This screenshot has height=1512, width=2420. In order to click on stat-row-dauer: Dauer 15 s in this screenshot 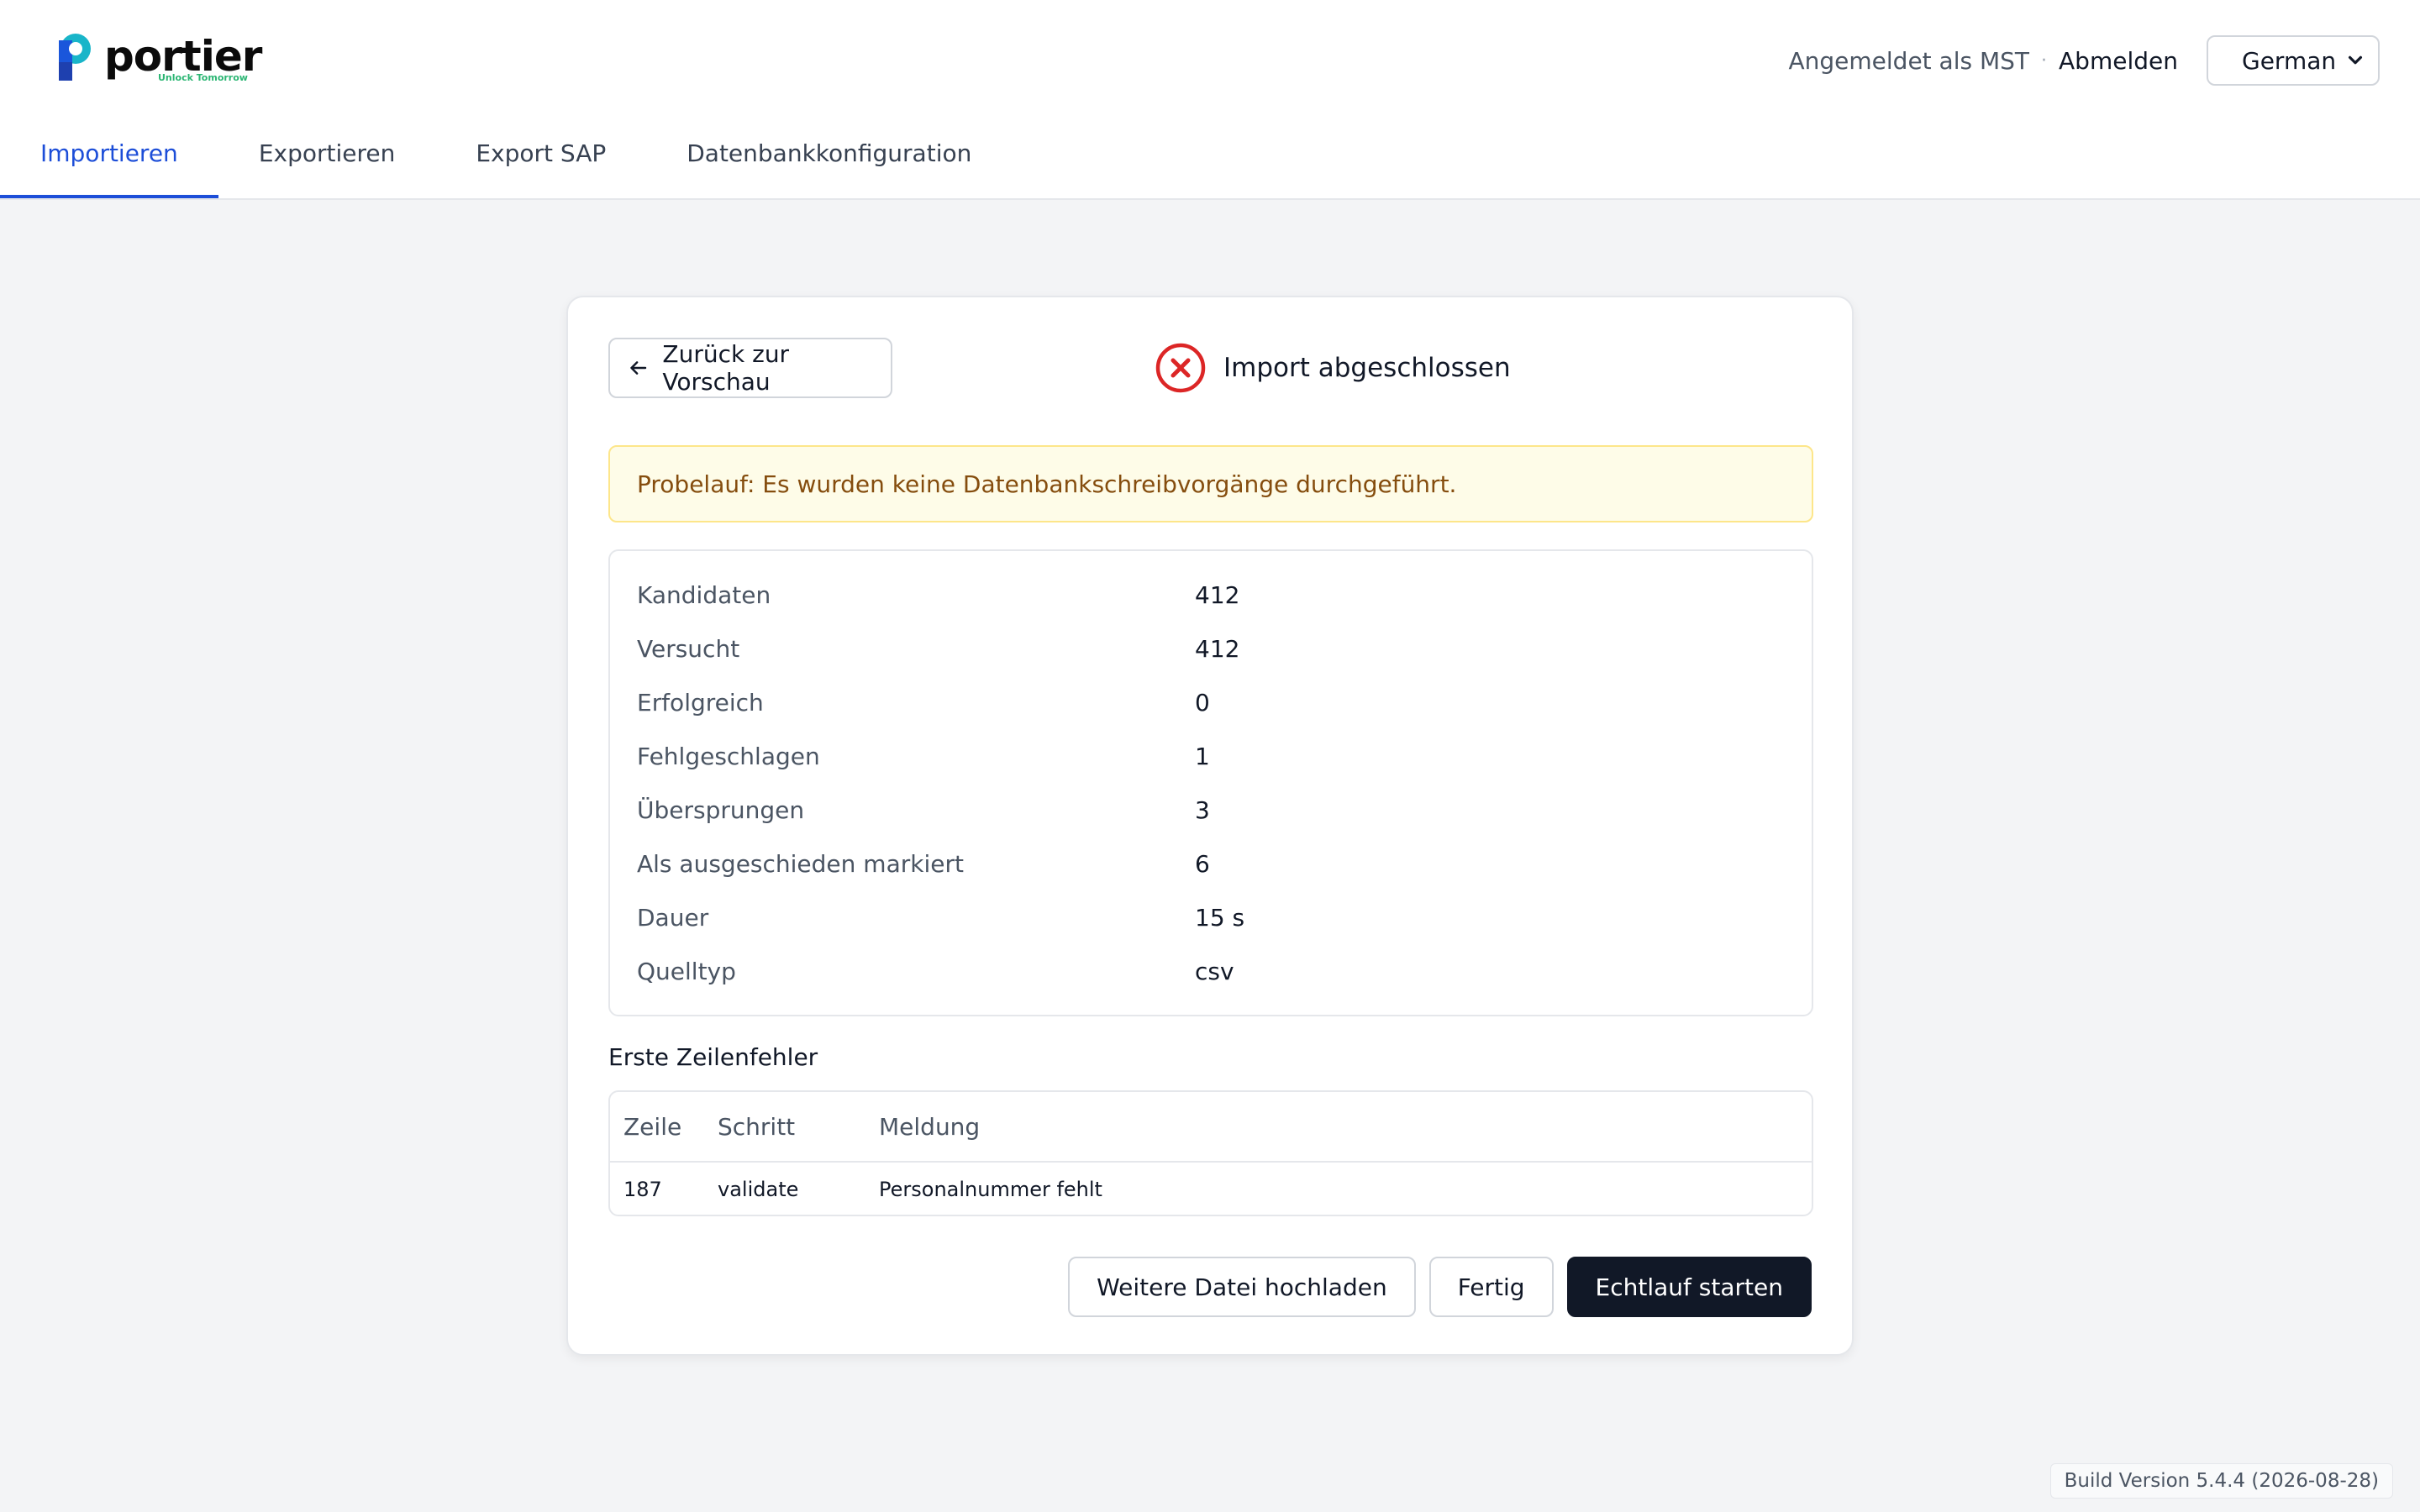, I will do `click(1211, 917)`.